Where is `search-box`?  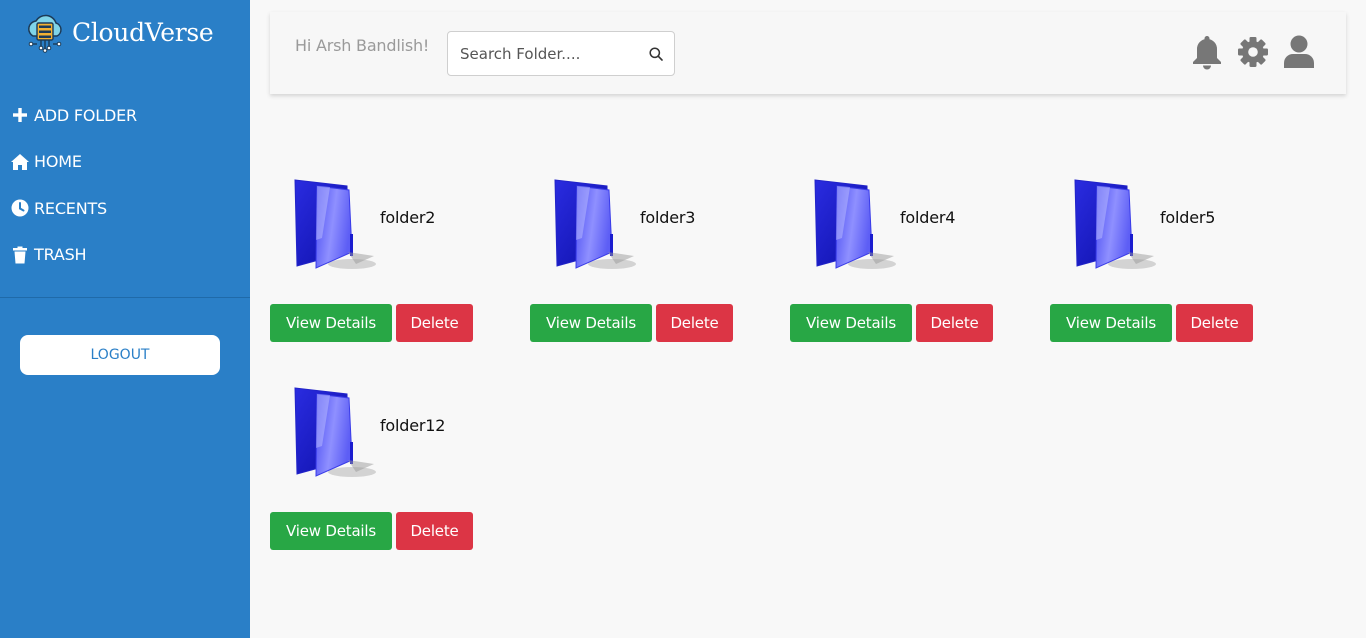 search-box is located at coordinates (561, 53).